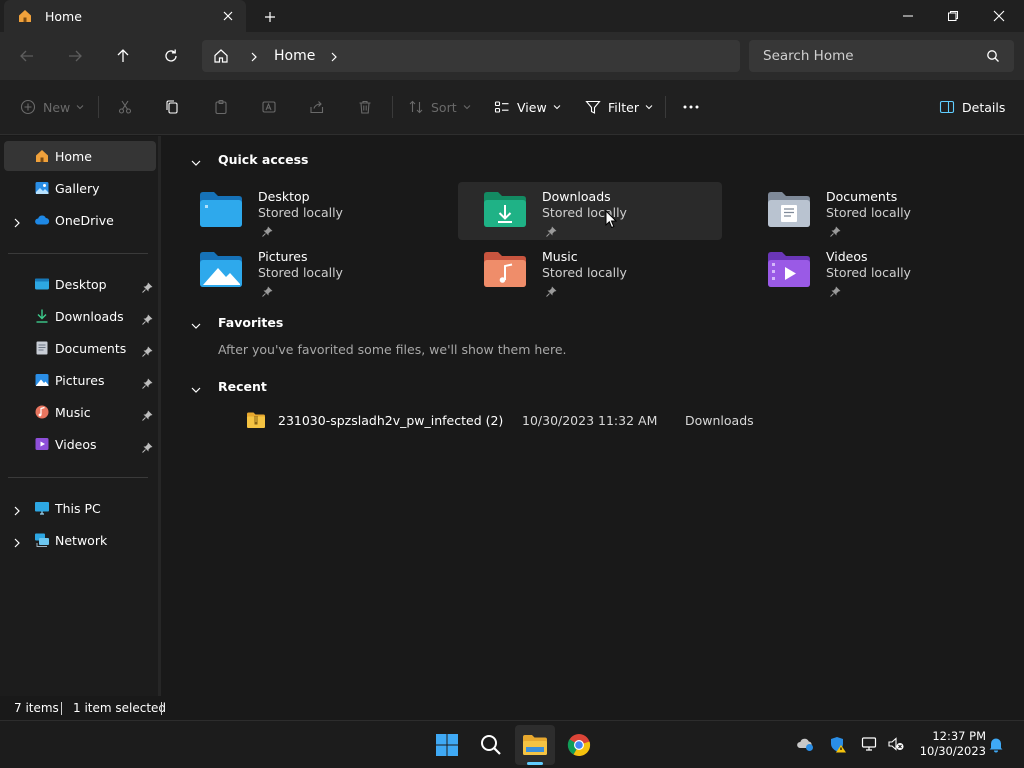 The image size is (1024, 768). Describe the element at coordinates (993, 57) in the screenshot. I see `search-icon` at that location.